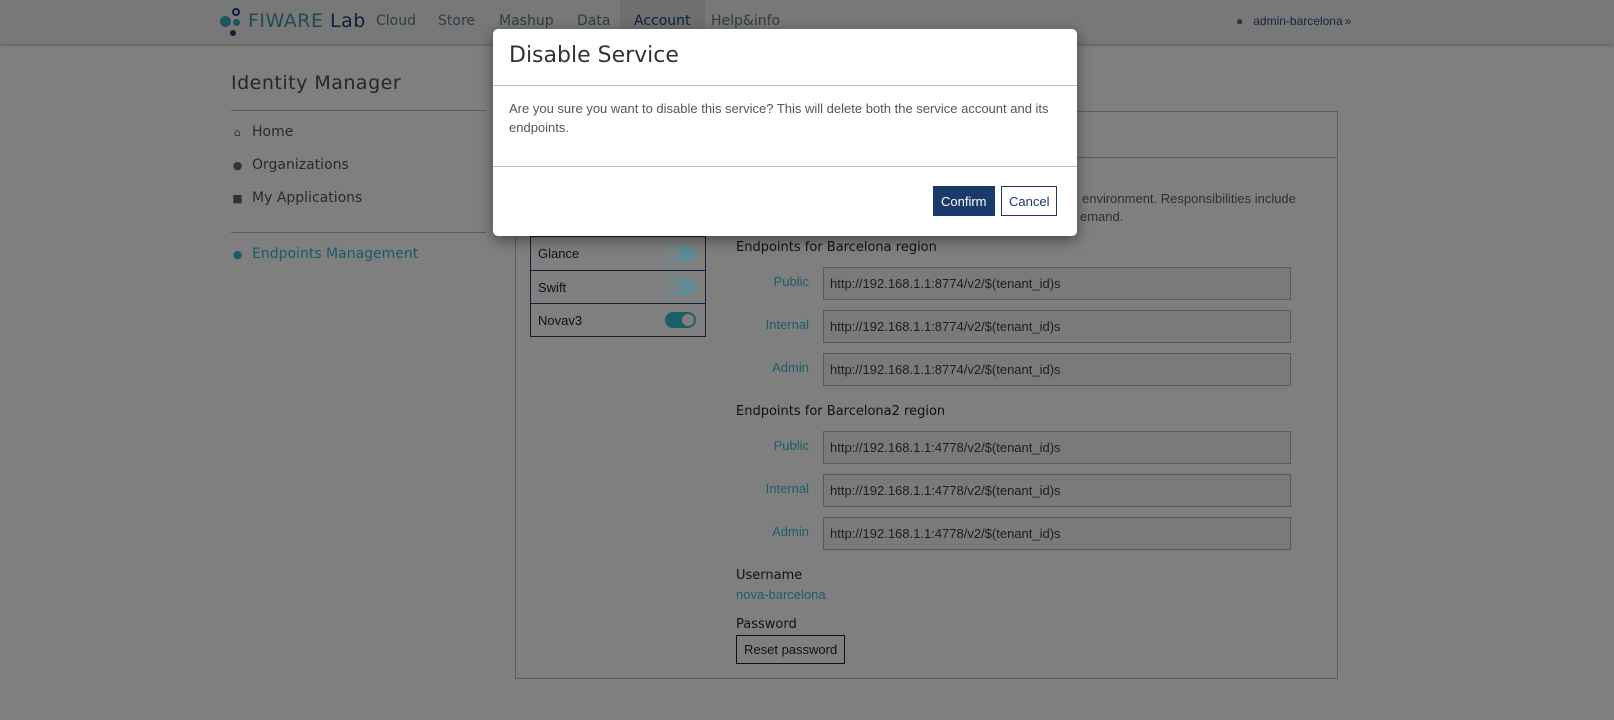  What do you see at coordinates (325, 254) in the screenshot?
I see `sidebar-item-endpoints-management: ● Endpoints Management` at bounding box center [325, 254].